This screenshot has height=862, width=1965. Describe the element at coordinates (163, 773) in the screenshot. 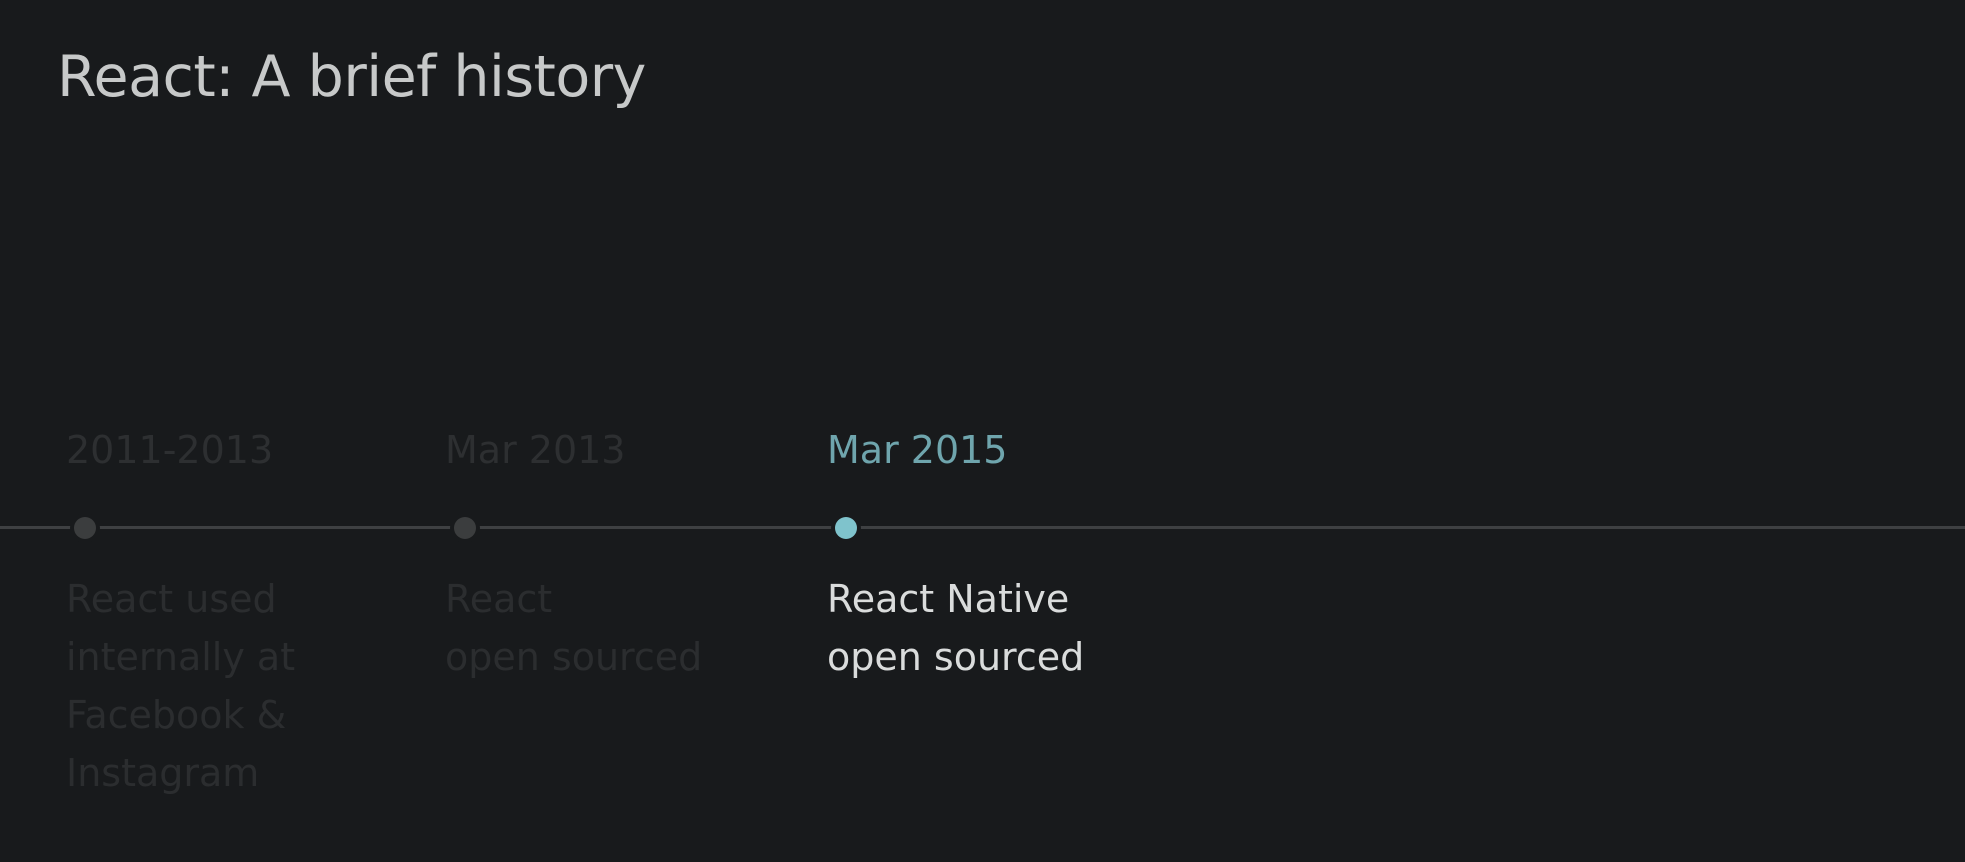

I see `description-line: Instagram` at that location.